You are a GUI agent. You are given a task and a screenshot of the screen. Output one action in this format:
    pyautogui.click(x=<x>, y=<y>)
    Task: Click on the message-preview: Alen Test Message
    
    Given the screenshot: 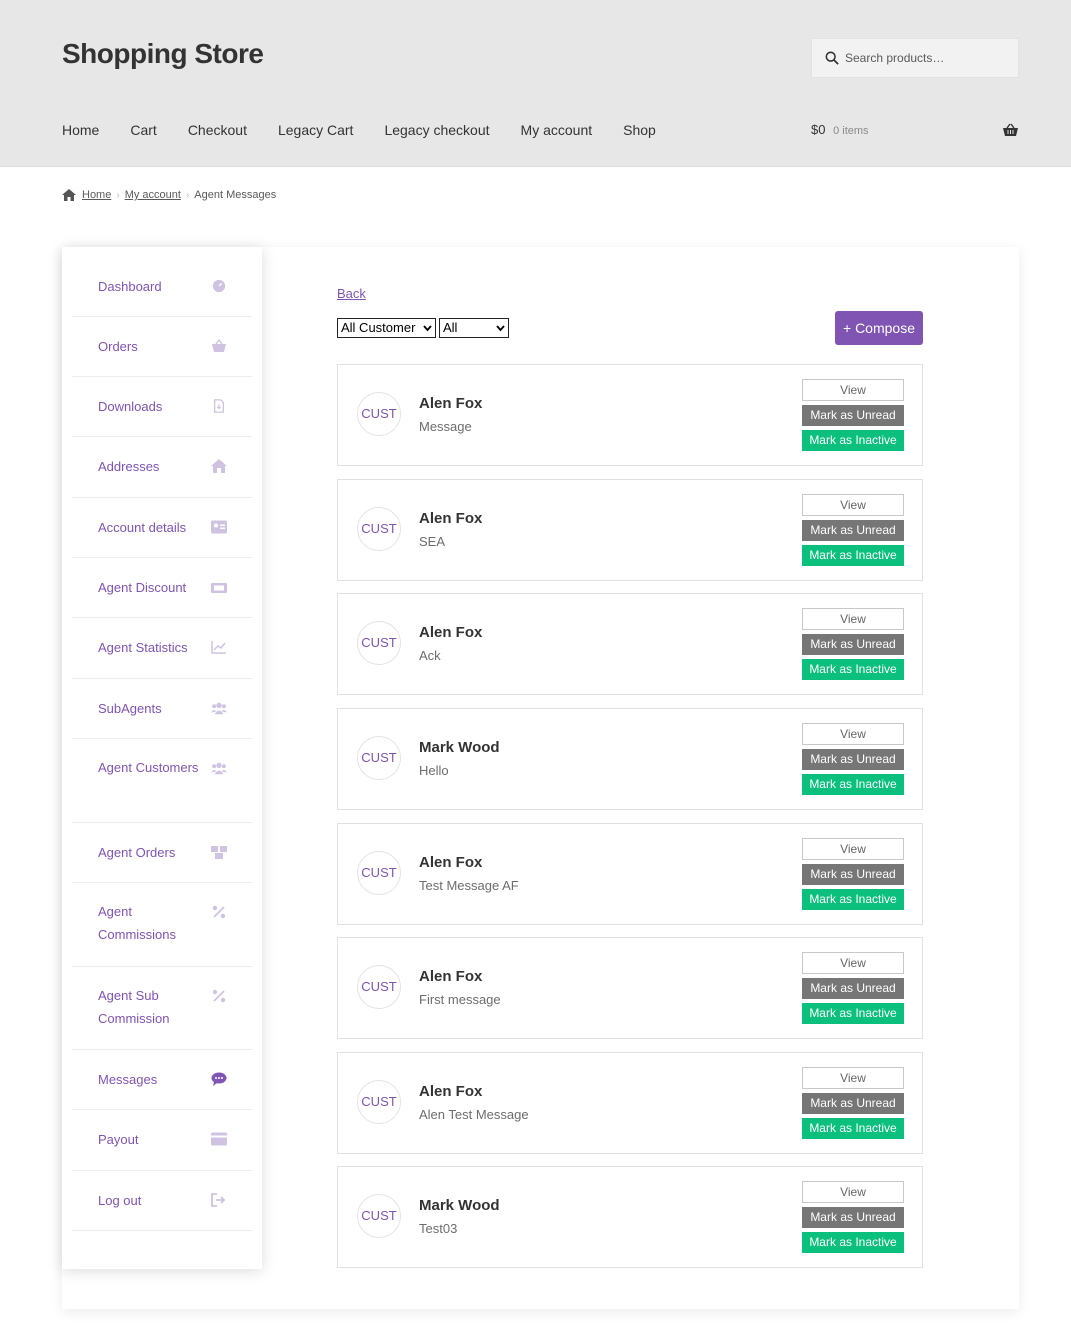 What is the action you would take?
    pyautogui.click(x=474, y=1114)
    